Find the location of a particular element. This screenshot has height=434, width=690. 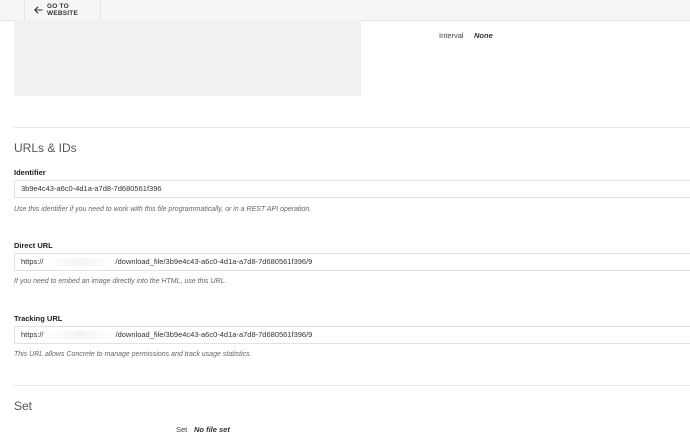

set-section-title: Set is located at coordinates (23, 406).